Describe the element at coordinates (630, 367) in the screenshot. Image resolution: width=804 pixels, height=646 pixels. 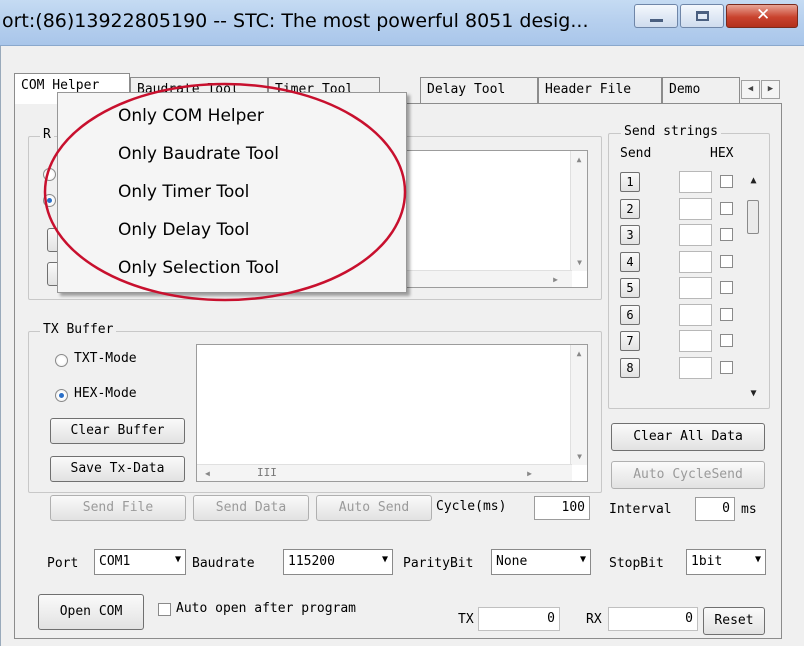
I see `send-row-button: 8` at that location.